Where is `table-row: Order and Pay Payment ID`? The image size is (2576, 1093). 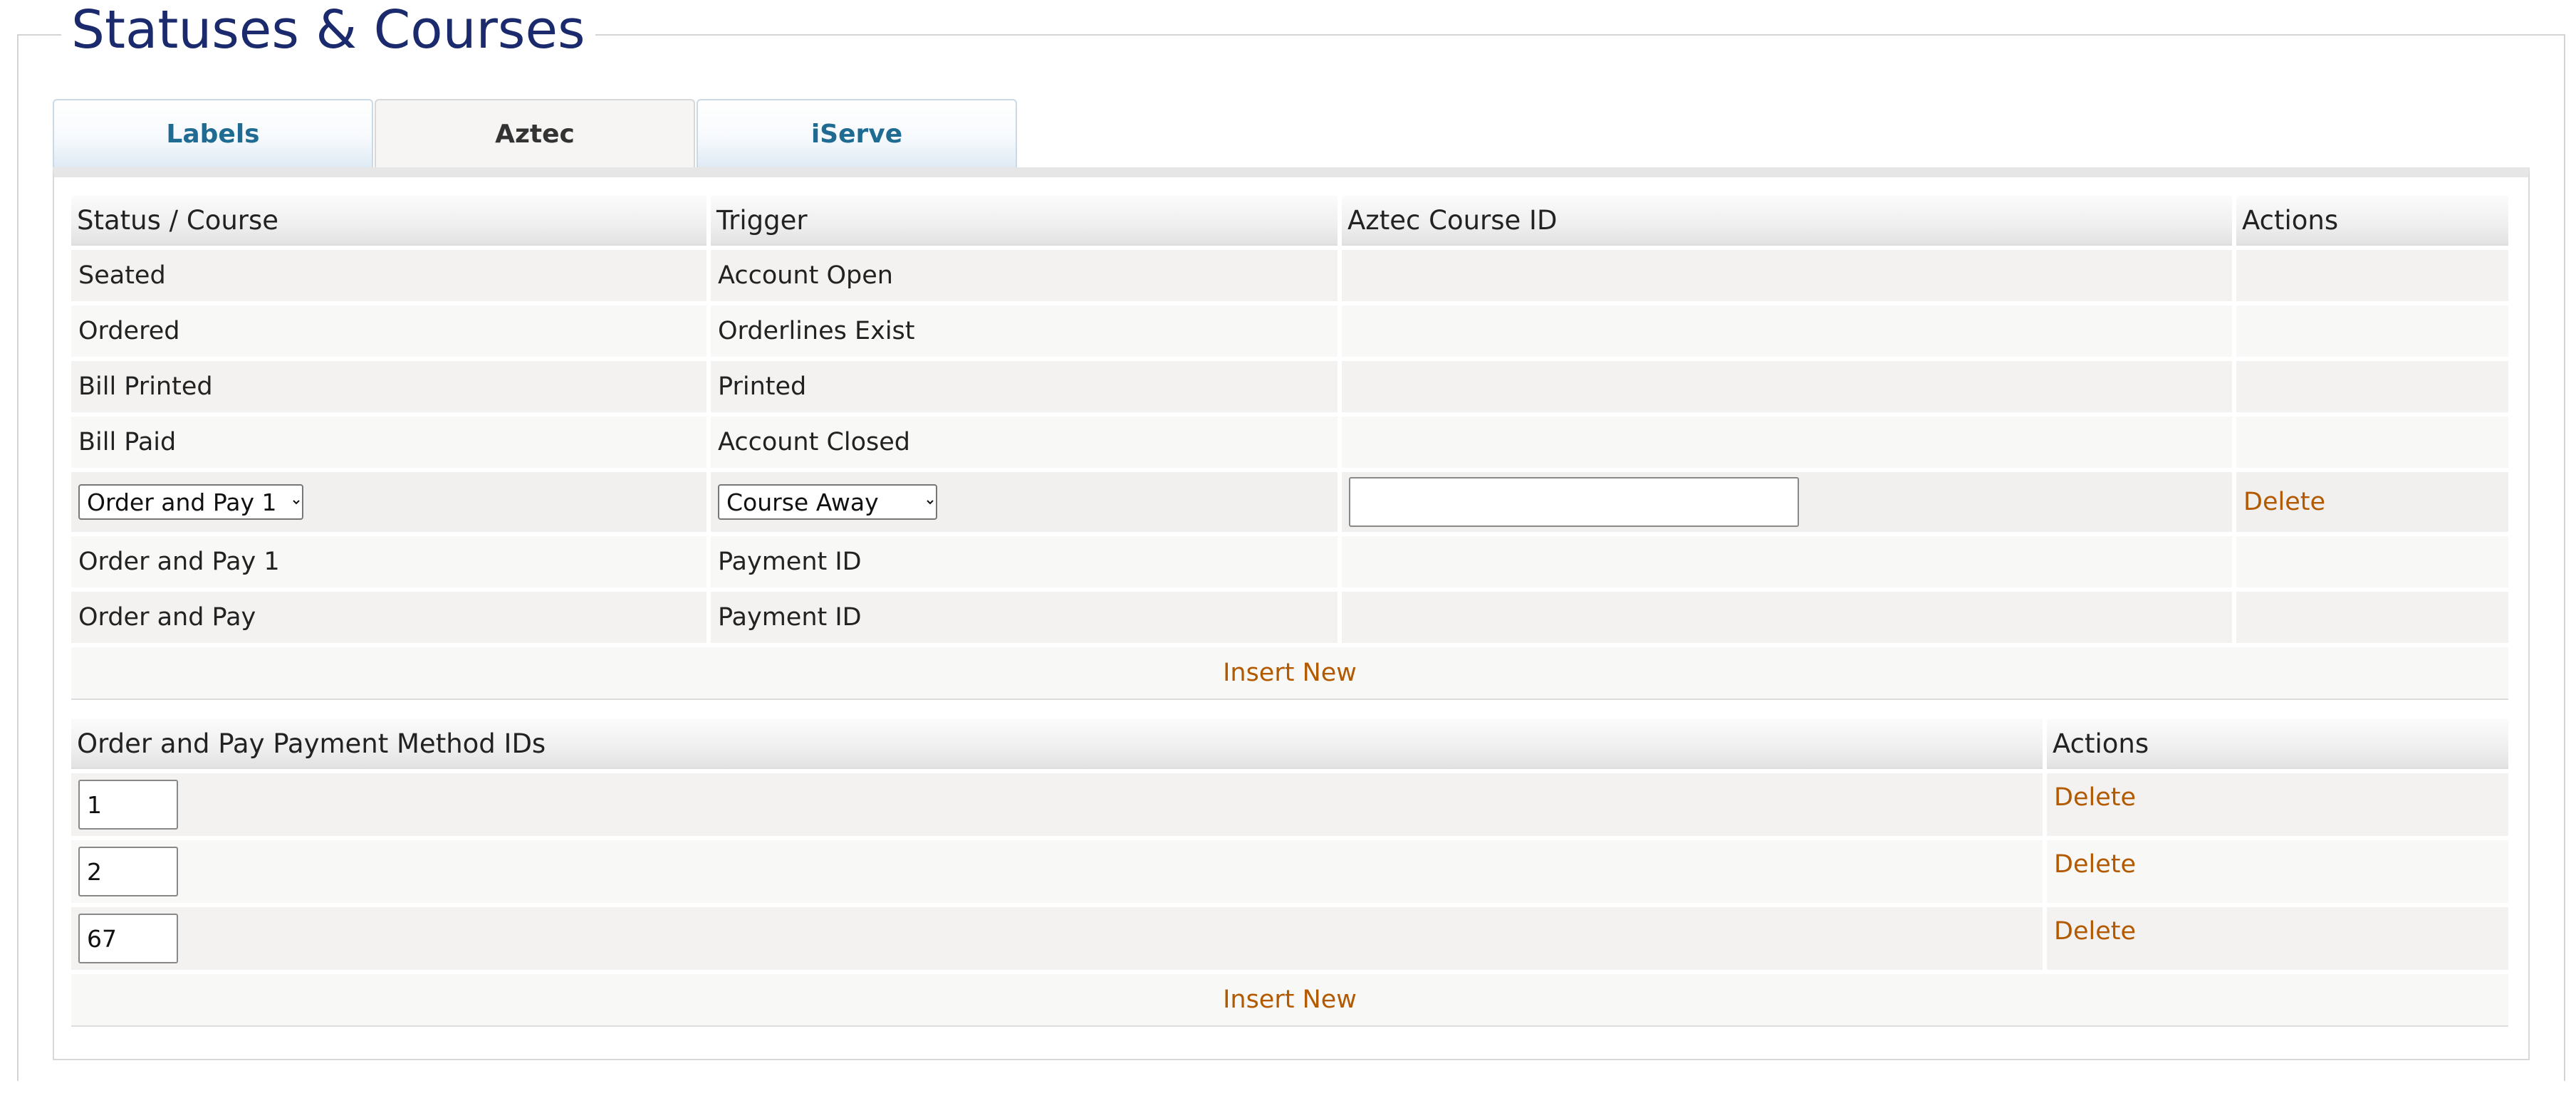 table-row: Order and Pay Payment ID is located at coordinates (1289, 617).